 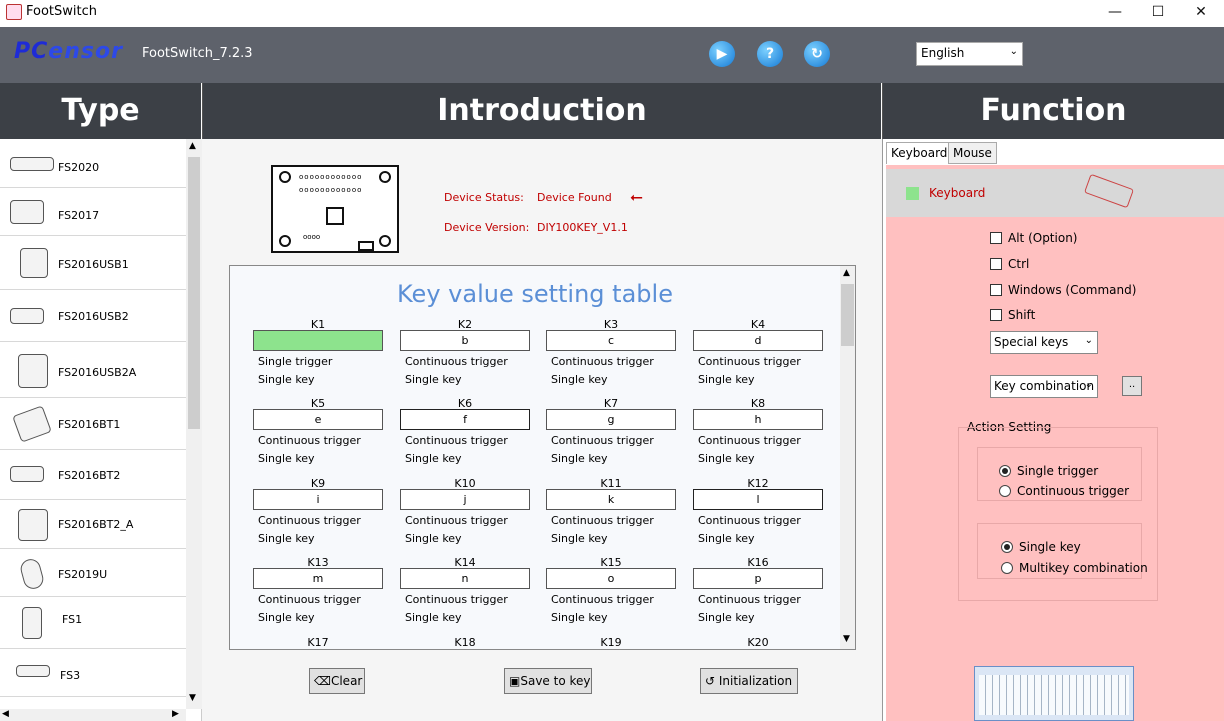 I want to click on key-cell: K18, so click(x=465, y=642).